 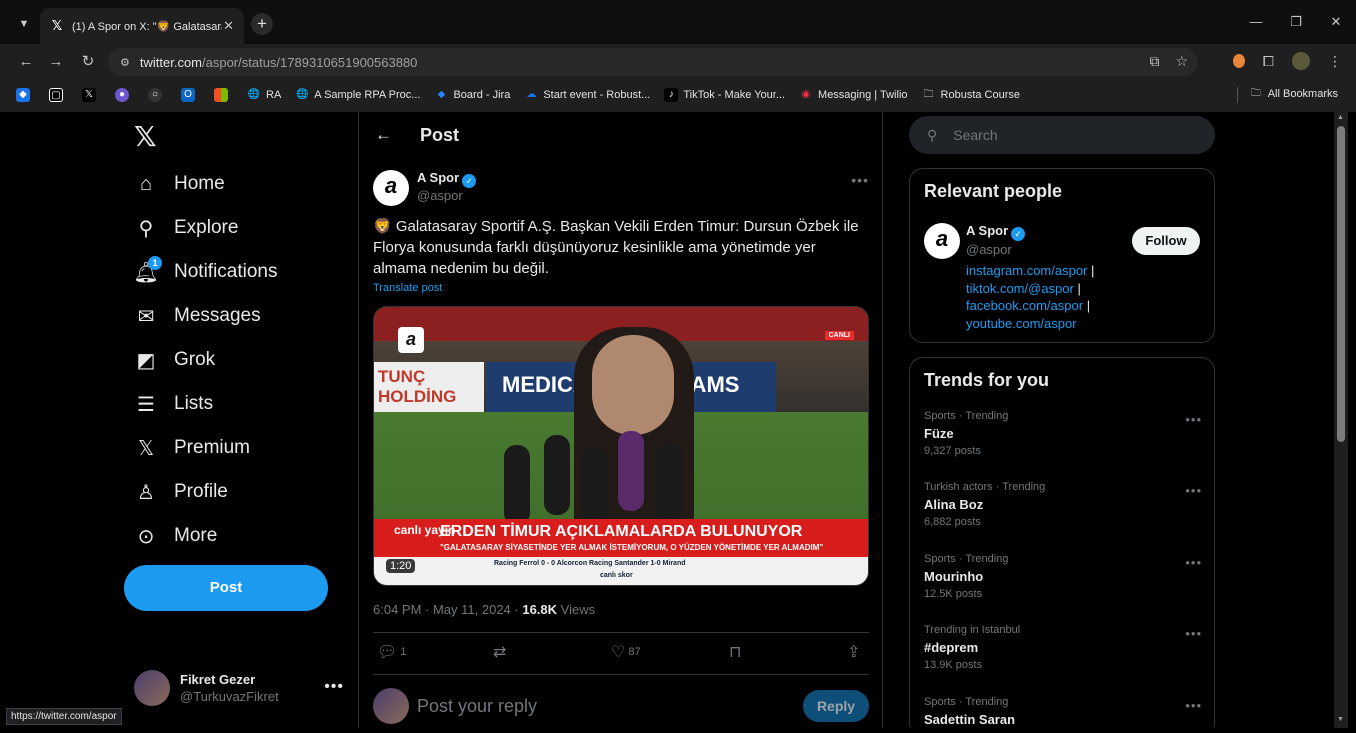 I want to click on bookmark-6: O, so click(x=190, y=95).